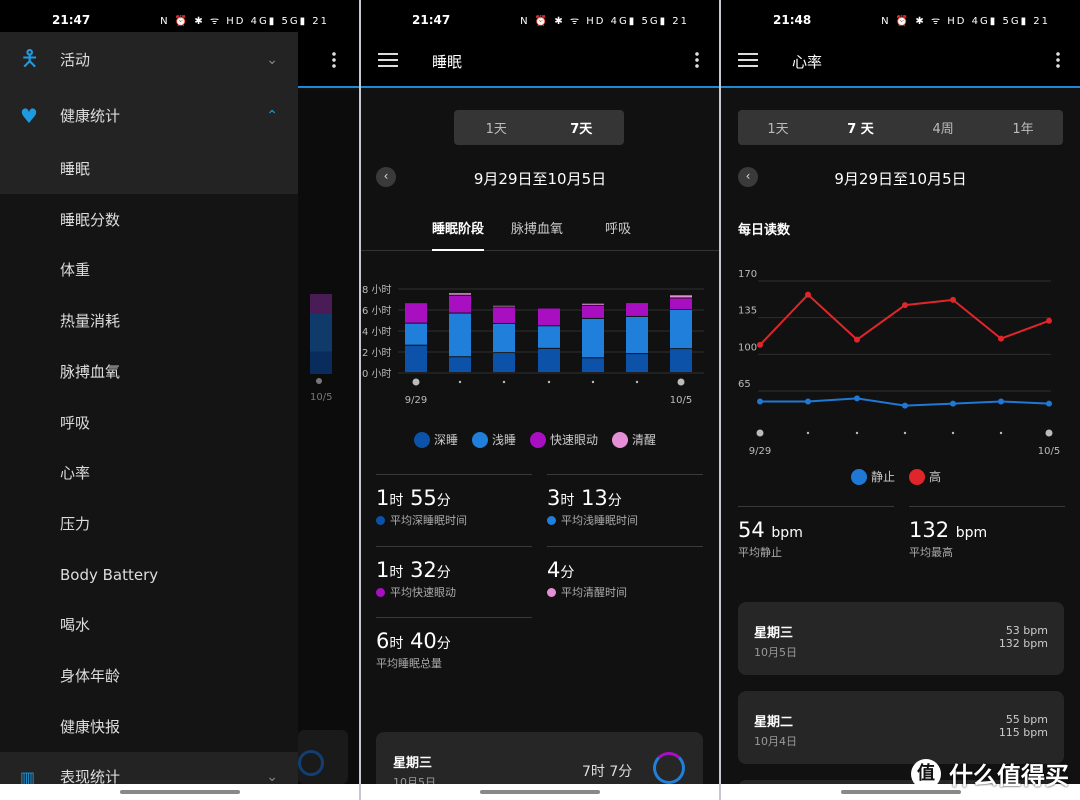 This screenshot has height=800, width=1080. I want to click on page-title: 睡眠, so click(447, 62).